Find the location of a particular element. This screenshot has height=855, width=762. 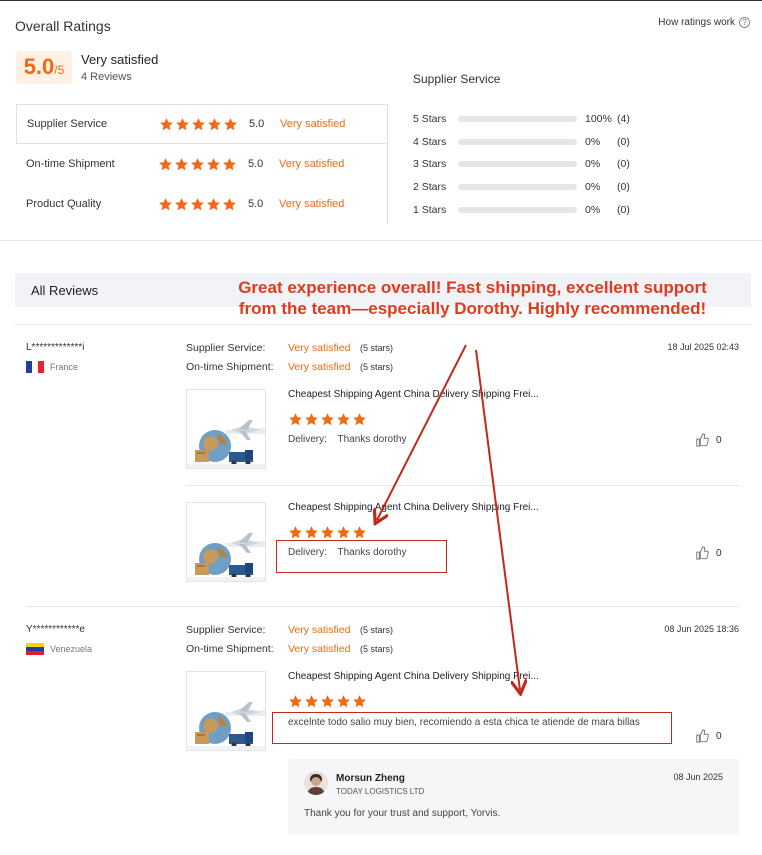

category-on-time-shipment: On-time Shipment 5.0 Very satisfied is located at coordinates (202, 164).